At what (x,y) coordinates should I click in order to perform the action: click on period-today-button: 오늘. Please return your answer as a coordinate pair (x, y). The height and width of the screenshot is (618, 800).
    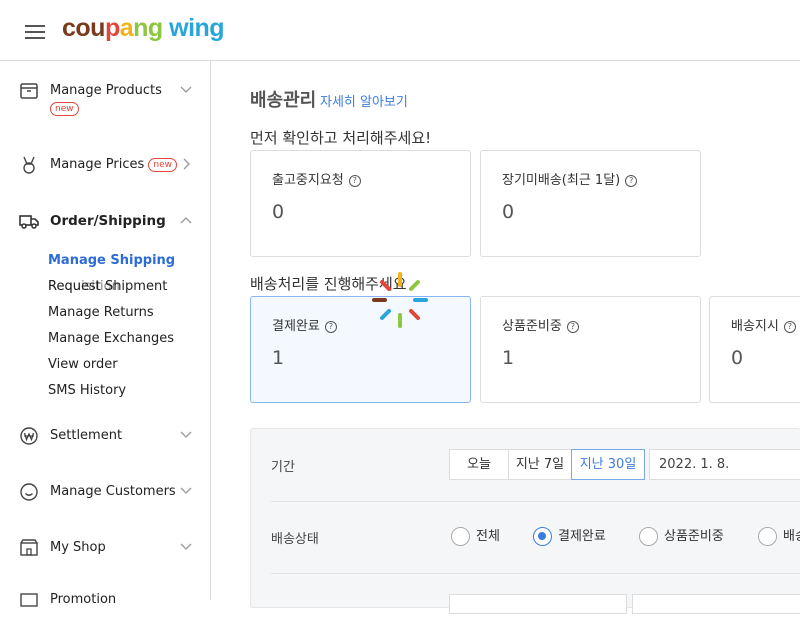
    Looking at the image, I should click on (479, 464).